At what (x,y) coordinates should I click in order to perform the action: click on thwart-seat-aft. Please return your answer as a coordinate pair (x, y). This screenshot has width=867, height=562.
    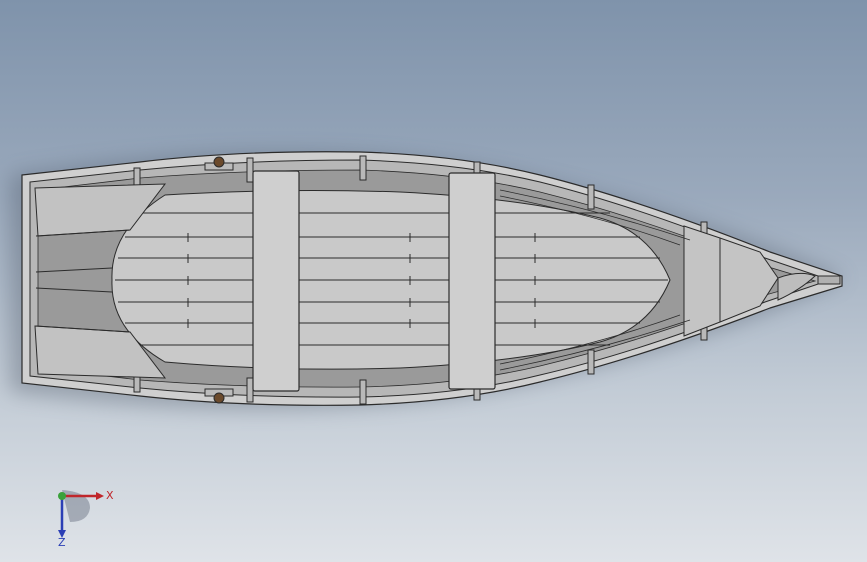
    Looking at the image, I should click on (276, 281).